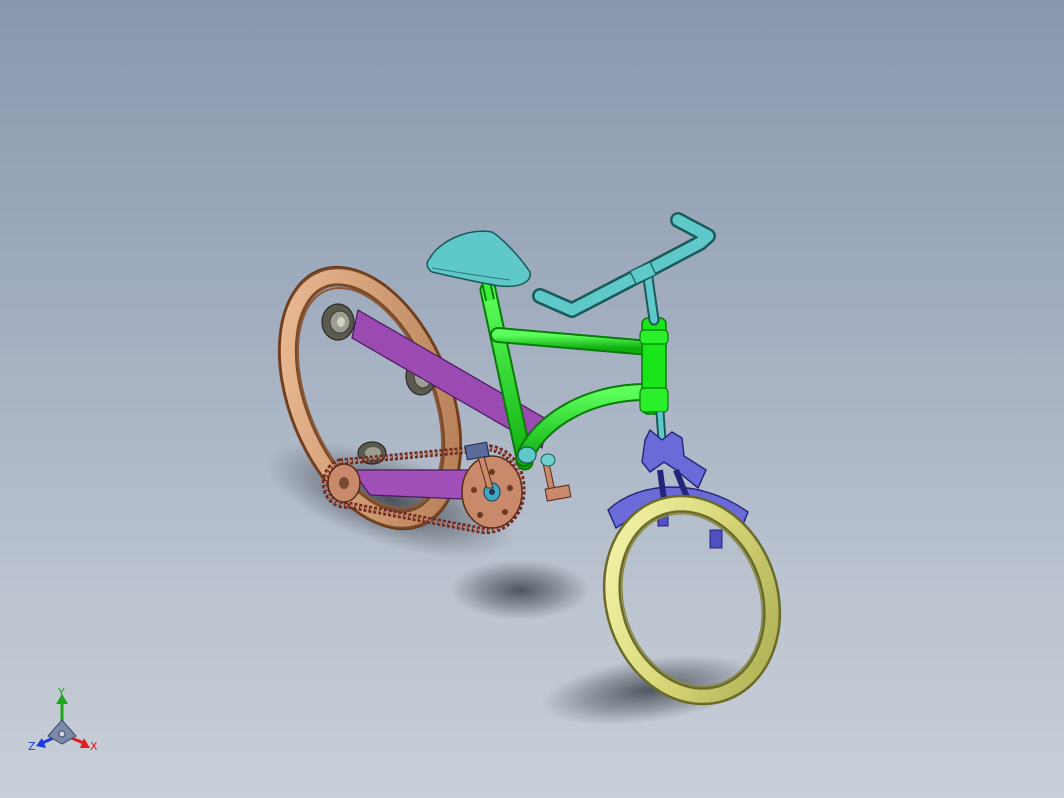  I want to click on triad-x-label: X, so click(94, 746).